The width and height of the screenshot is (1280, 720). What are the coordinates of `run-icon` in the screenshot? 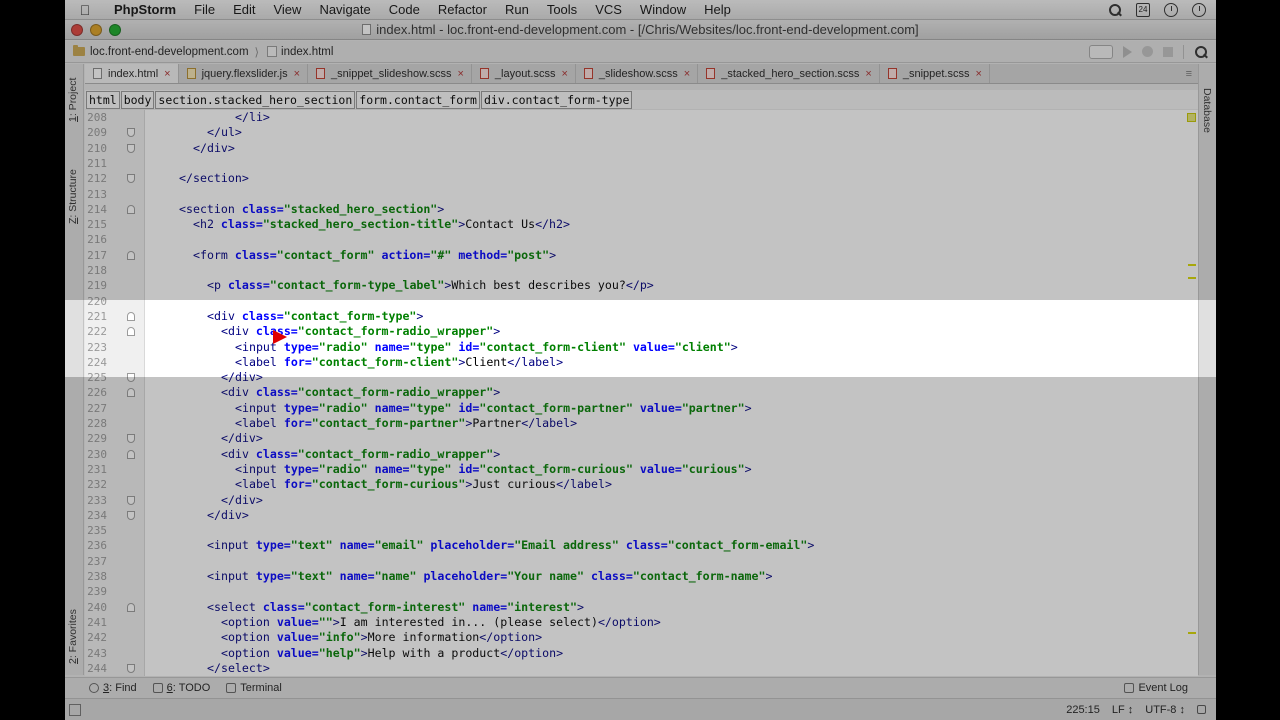 It's located at (1127, 51).